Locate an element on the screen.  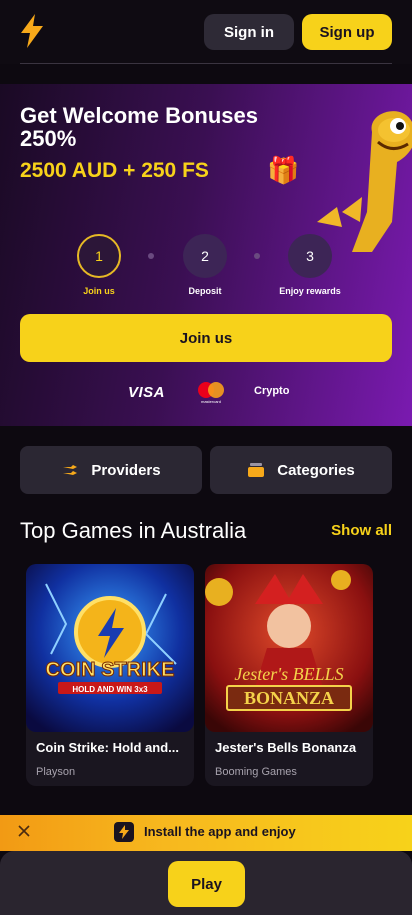
providers-button: Providers is located at coordinates (111, 470).